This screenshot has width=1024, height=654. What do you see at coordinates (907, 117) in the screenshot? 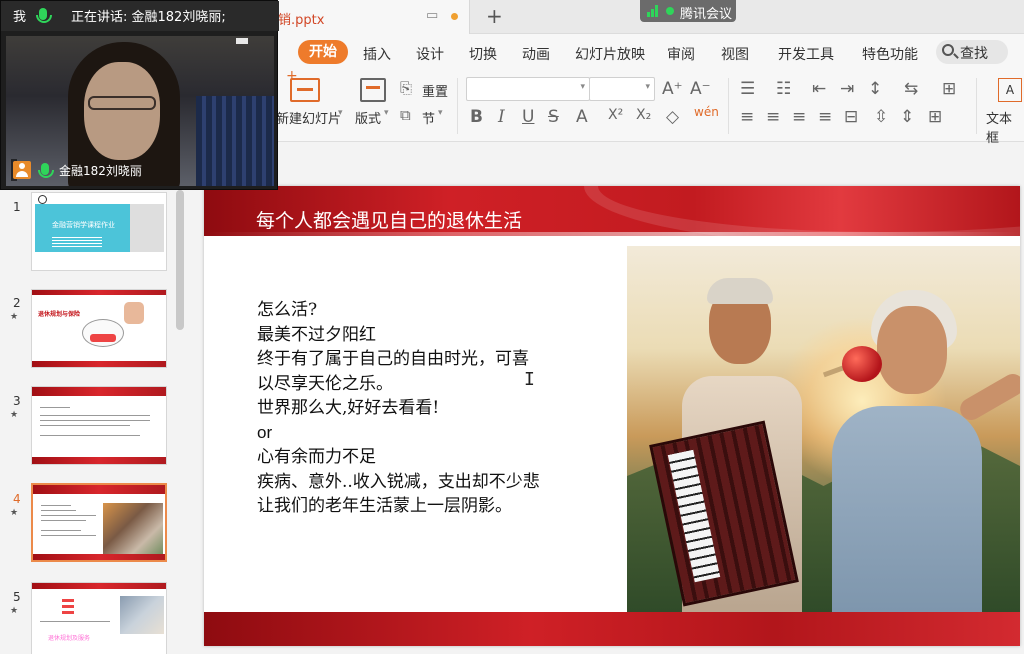
I see `paragraph-spacing-icon: ⇕` at bounding box center [907, 117].